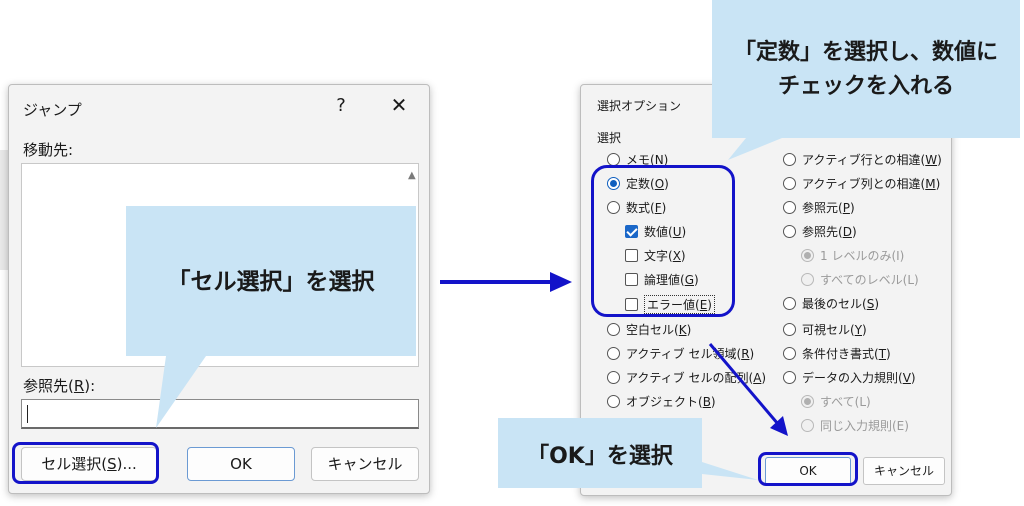 The width and height of the screenshot is (1024, 506). I want to click on option-all-levels: すべてのレベル(L), so click(860, 279).